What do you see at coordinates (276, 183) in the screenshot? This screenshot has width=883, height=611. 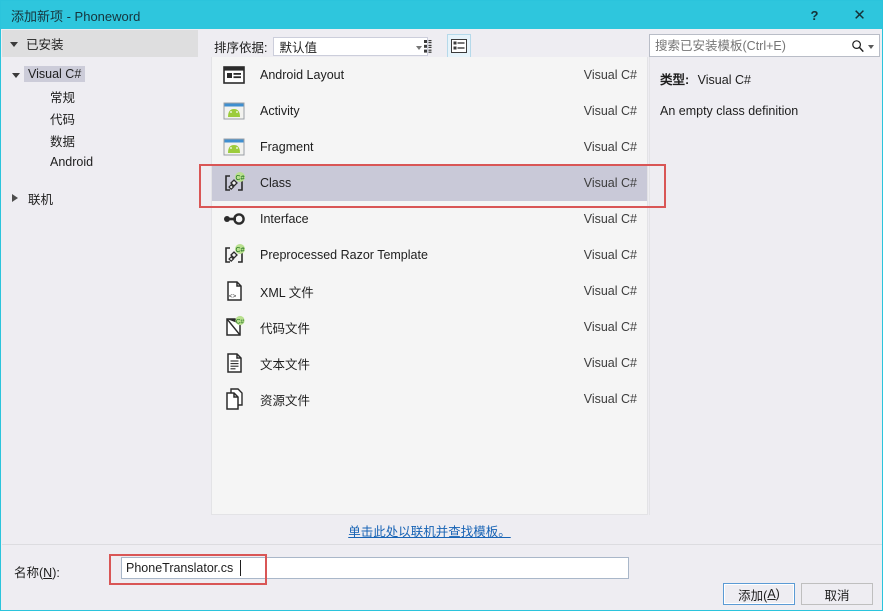 I see `template-name: Class` at bounding box center [276, 183].